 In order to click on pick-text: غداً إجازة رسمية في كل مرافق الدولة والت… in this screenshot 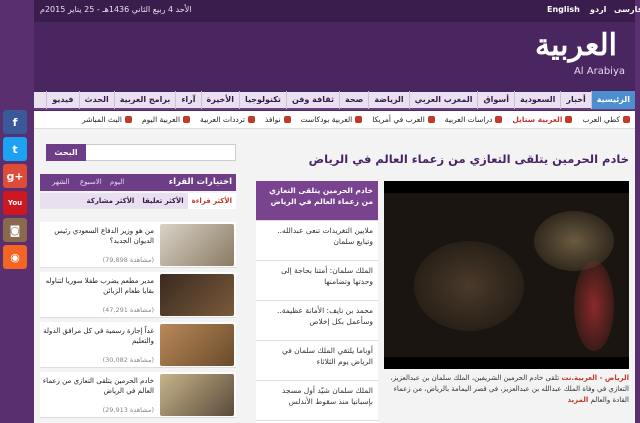, I will do `click(98, 336)`.